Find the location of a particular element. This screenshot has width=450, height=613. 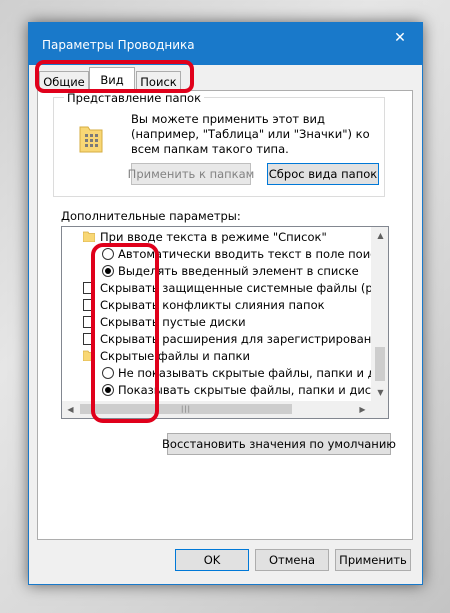

scroll-left-icon: ◀ is located at coordinates (70, 409).